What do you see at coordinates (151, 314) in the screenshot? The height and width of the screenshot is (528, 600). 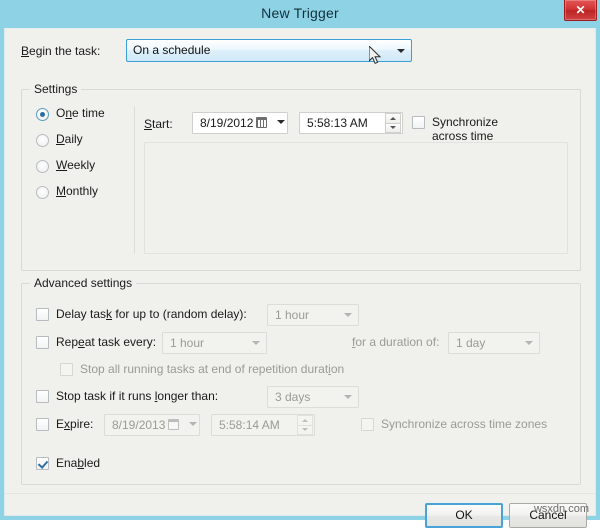 I see `delay-task-label: Delay task for up to (random delay):` at bounding box center [151, 314].